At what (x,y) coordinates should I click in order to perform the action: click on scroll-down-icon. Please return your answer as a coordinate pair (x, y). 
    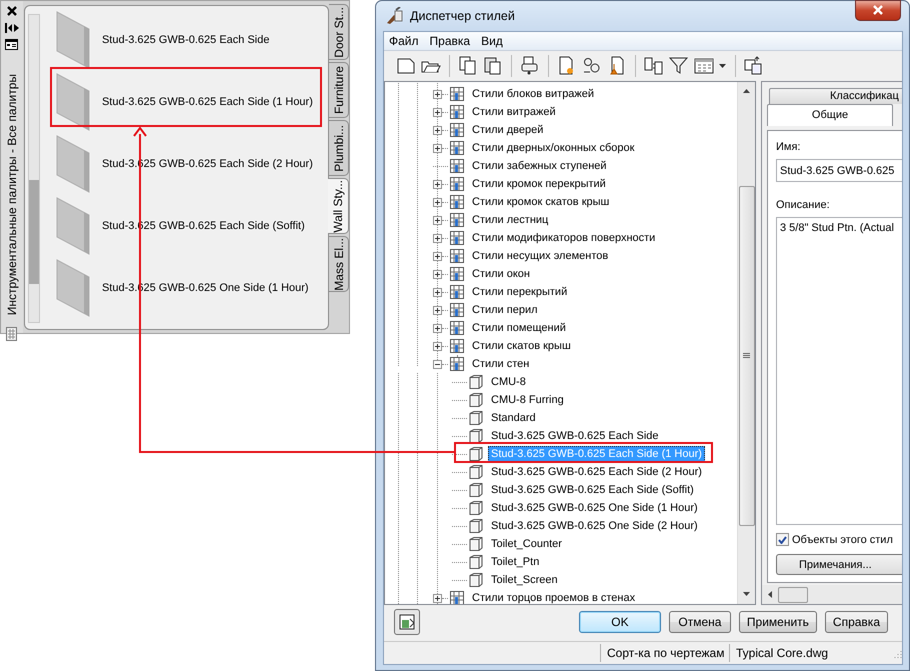
    Looking at the image, I should click on (746, 594).